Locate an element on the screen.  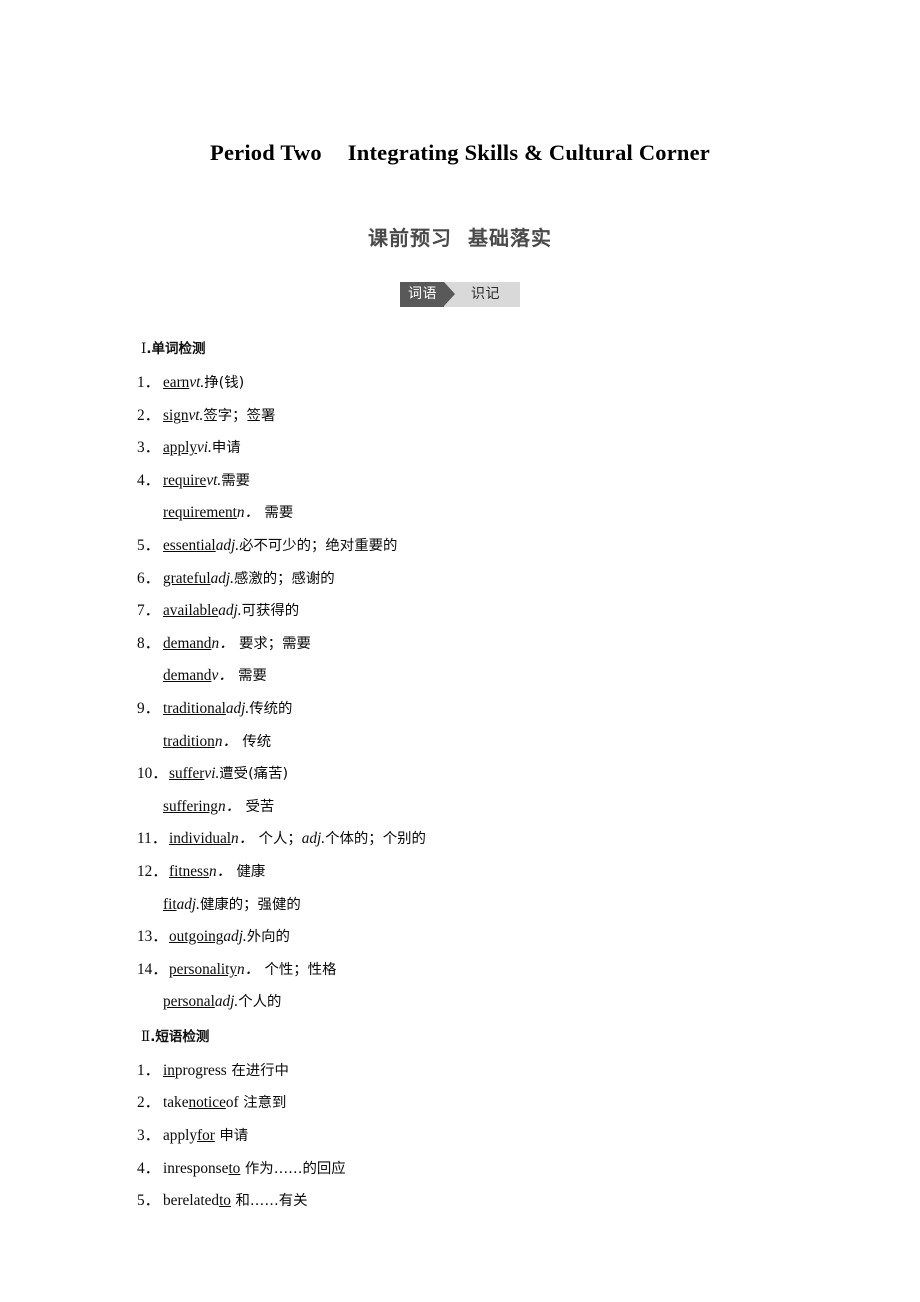
word-answer: requirement is located at coordinates (200, 513).